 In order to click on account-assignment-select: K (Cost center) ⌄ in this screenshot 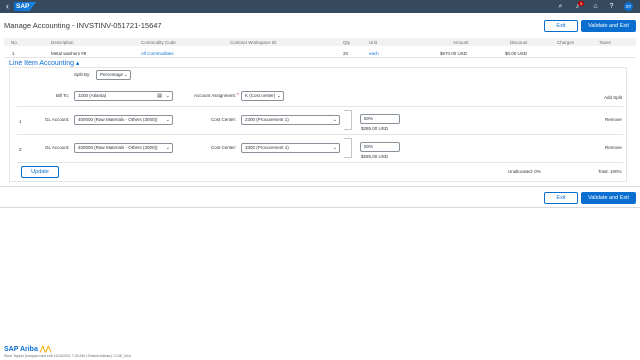, I will do `click(262, 96)`.